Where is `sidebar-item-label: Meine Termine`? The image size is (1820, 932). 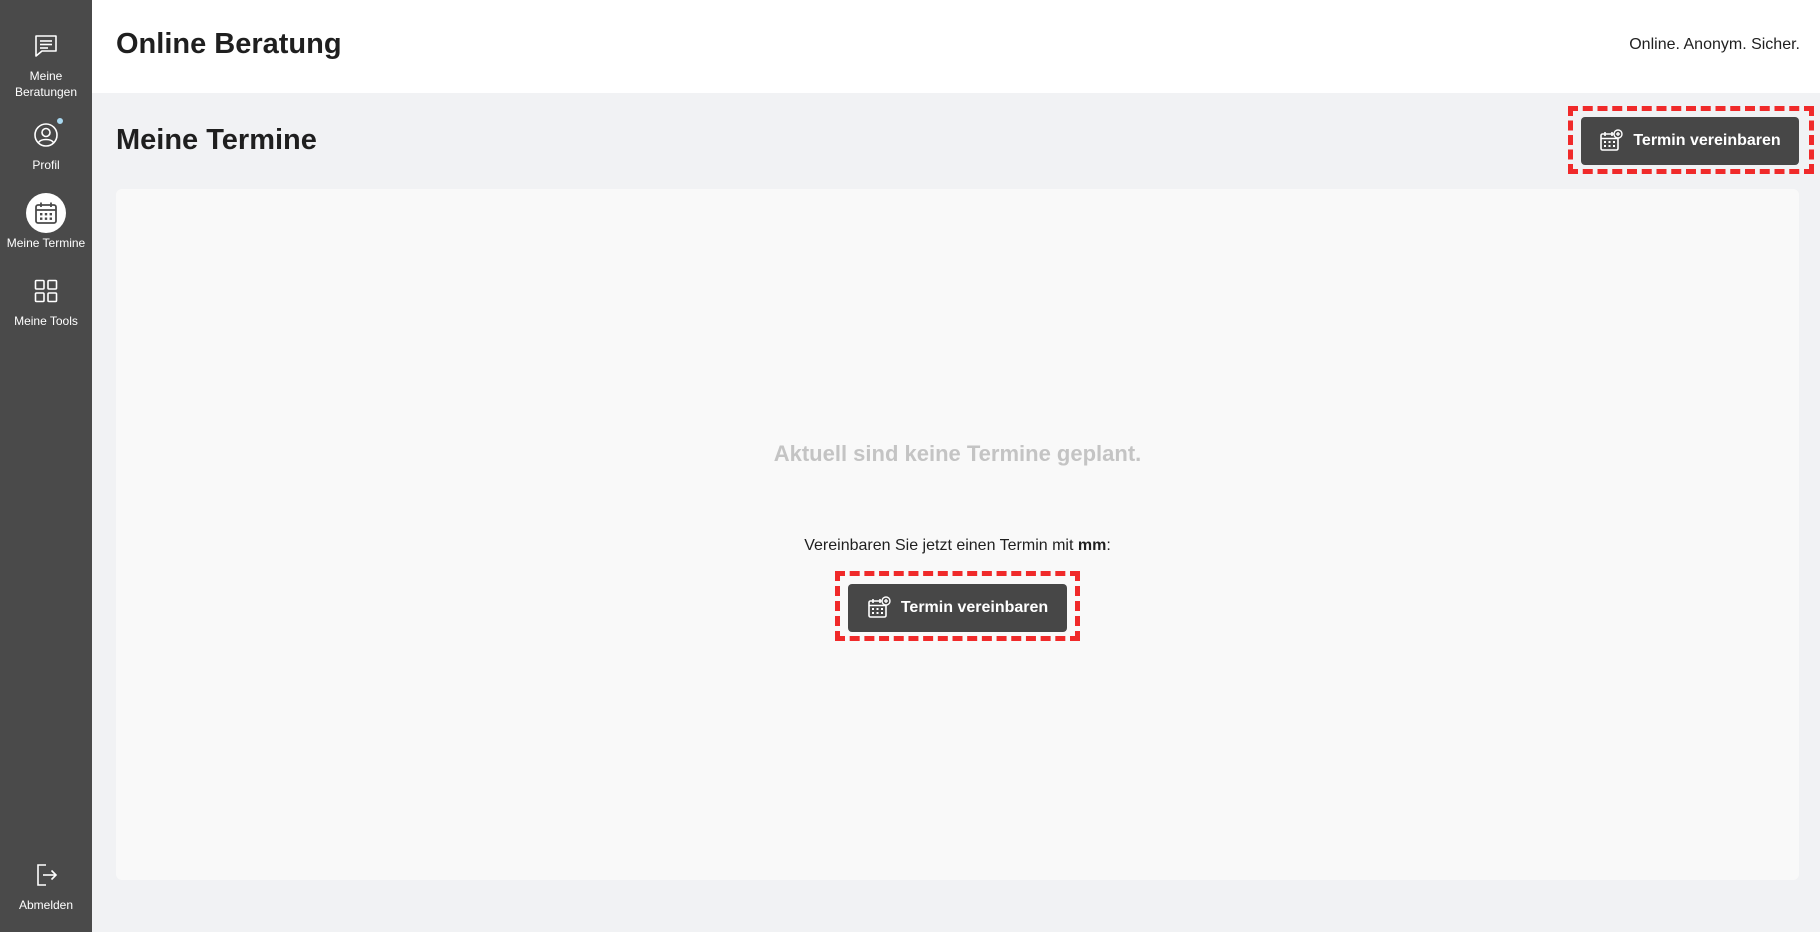 sidebar-item-label: Meine Termine is located at coordinates (46, 243).